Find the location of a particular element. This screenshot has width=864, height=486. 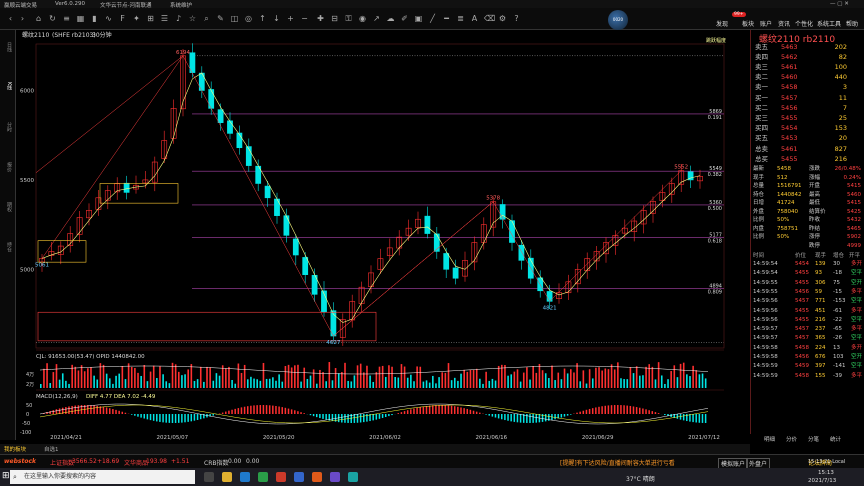

up-arrow-icon: ↑ is located at coordinates (262, 18).